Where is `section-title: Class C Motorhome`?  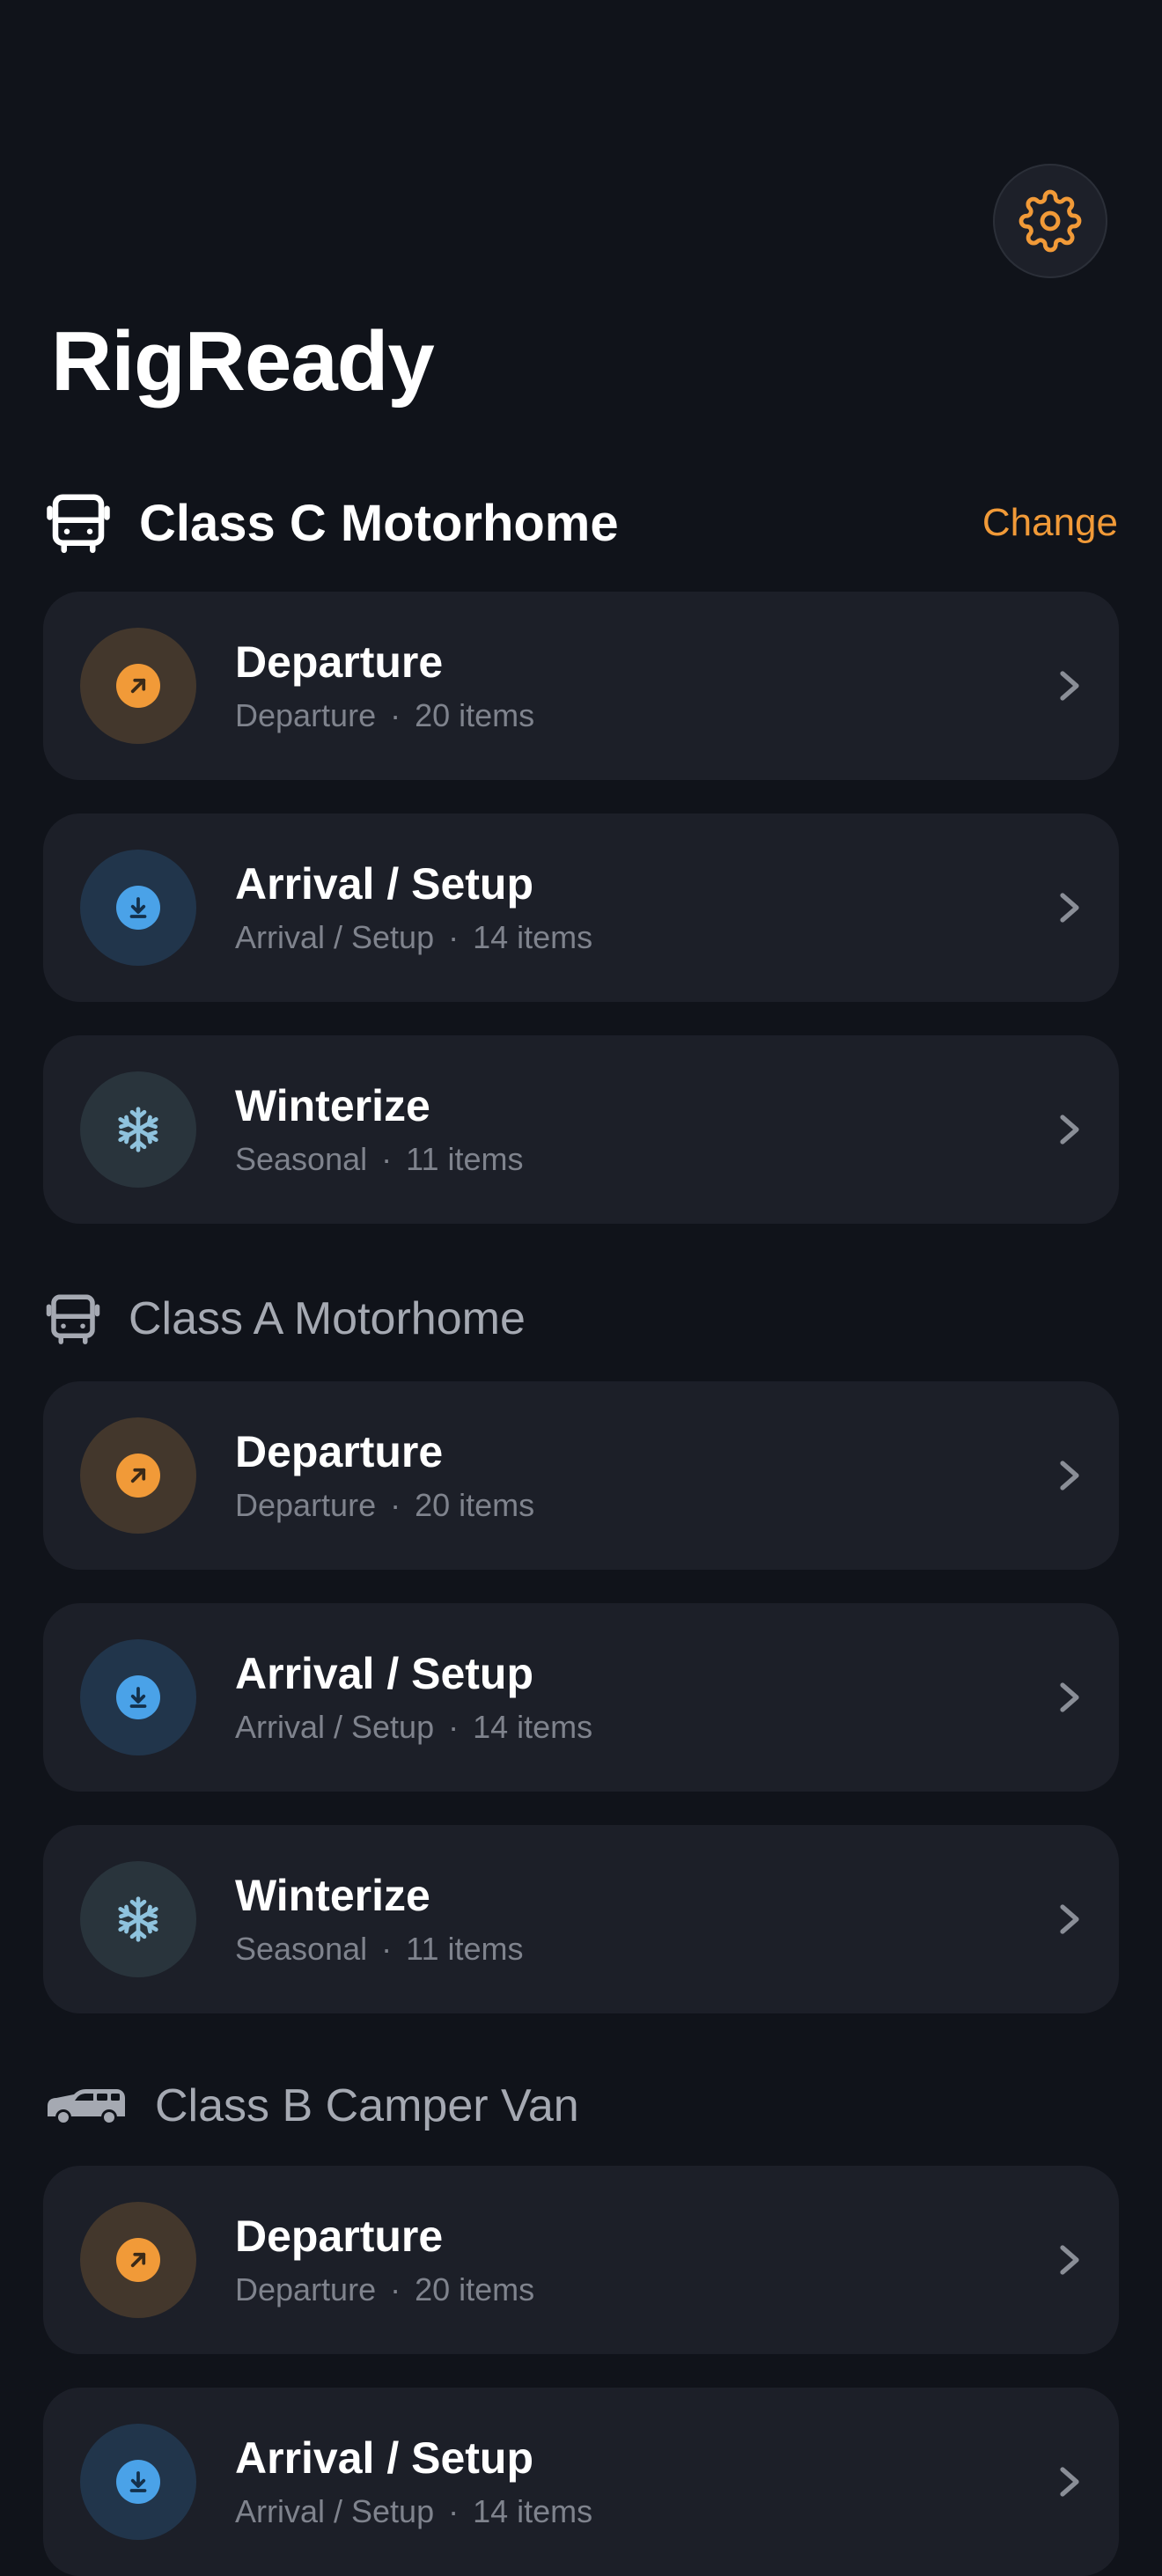 section-title: Class C Motorhome is located at coordinates (379, 523).